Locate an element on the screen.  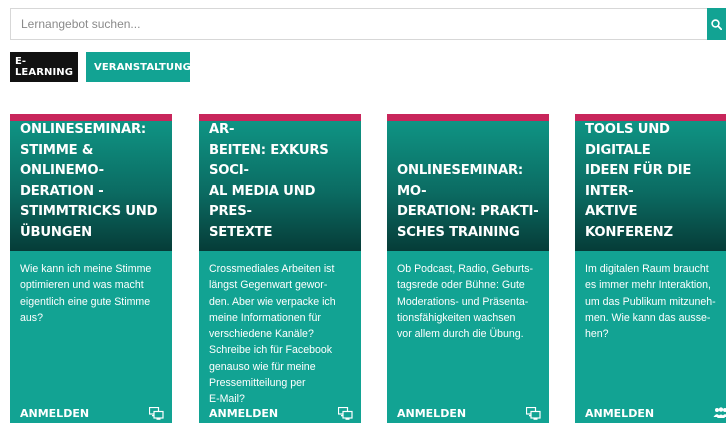
active-filters: E-LEARNING VERANSTALTUNG × is located at coordinates (108, 67).